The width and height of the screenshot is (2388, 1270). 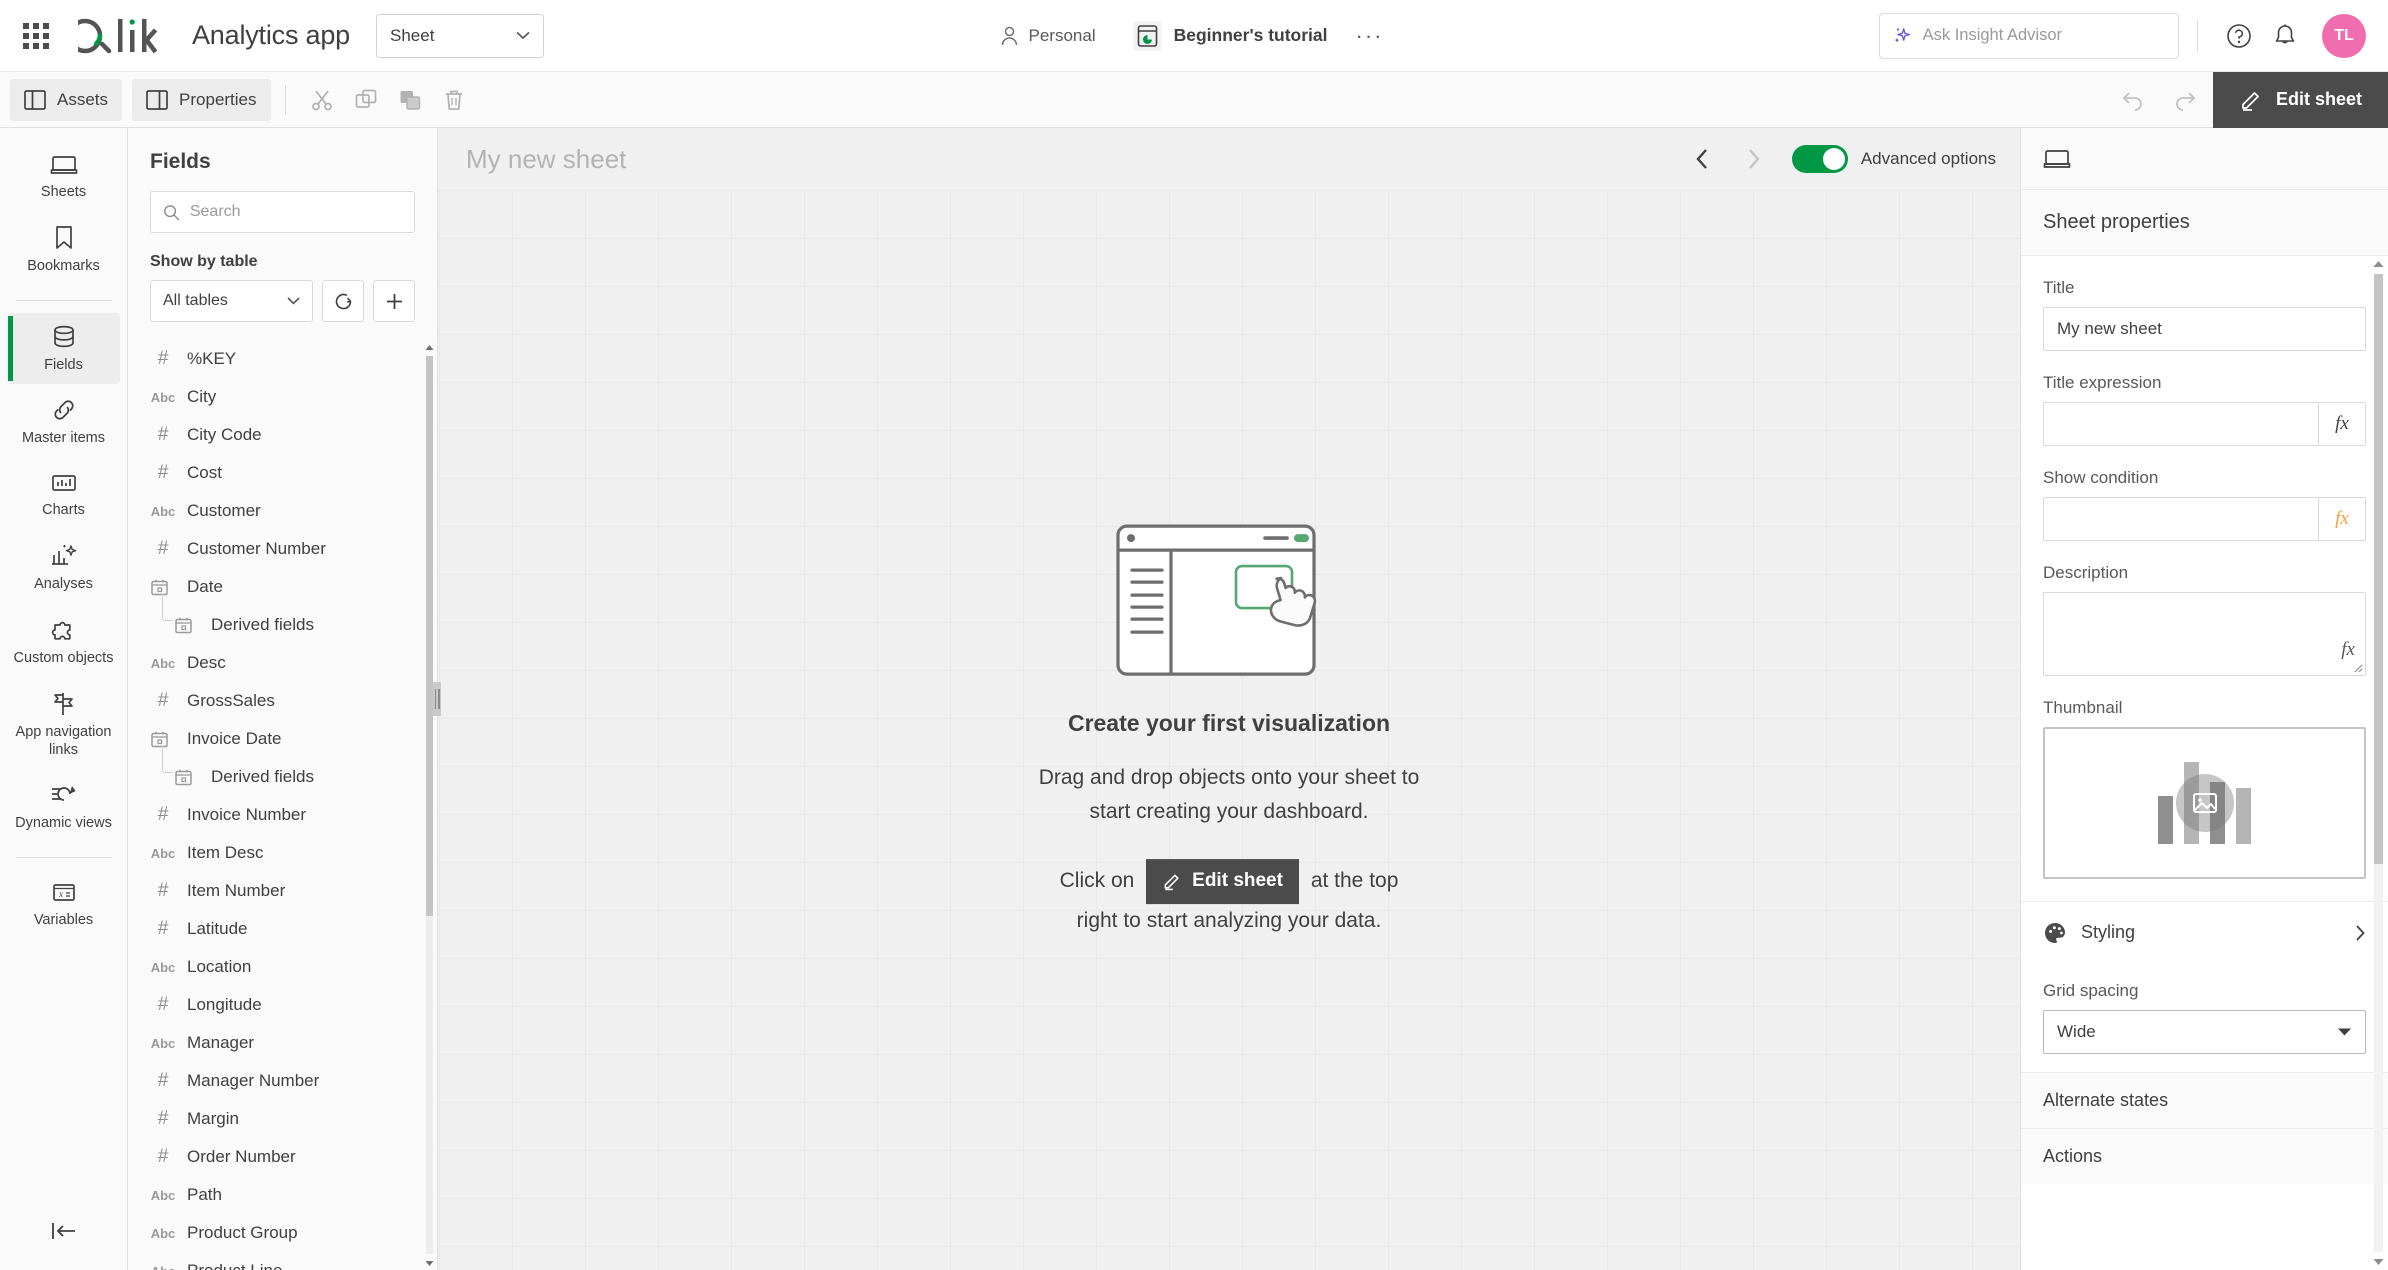 I want to click on title-expression-fx-button: fx, so click(x=2342, y=424).